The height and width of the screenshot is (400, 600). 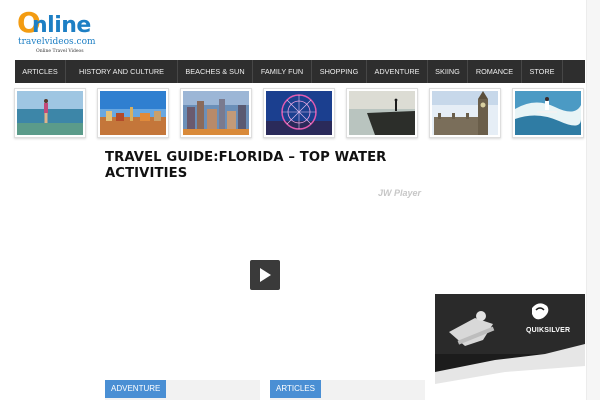 I want to click on quiksilver-ad: QUIKSILVER, so click(x=510, y=347).